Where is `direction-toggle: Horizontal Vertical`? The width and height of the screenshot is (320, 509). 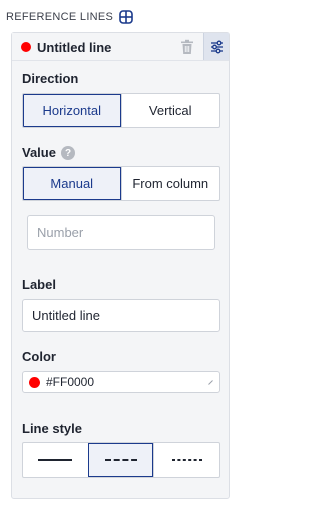
direction-toggle: Horizontal Vertical is located at coordinates (121, 110).